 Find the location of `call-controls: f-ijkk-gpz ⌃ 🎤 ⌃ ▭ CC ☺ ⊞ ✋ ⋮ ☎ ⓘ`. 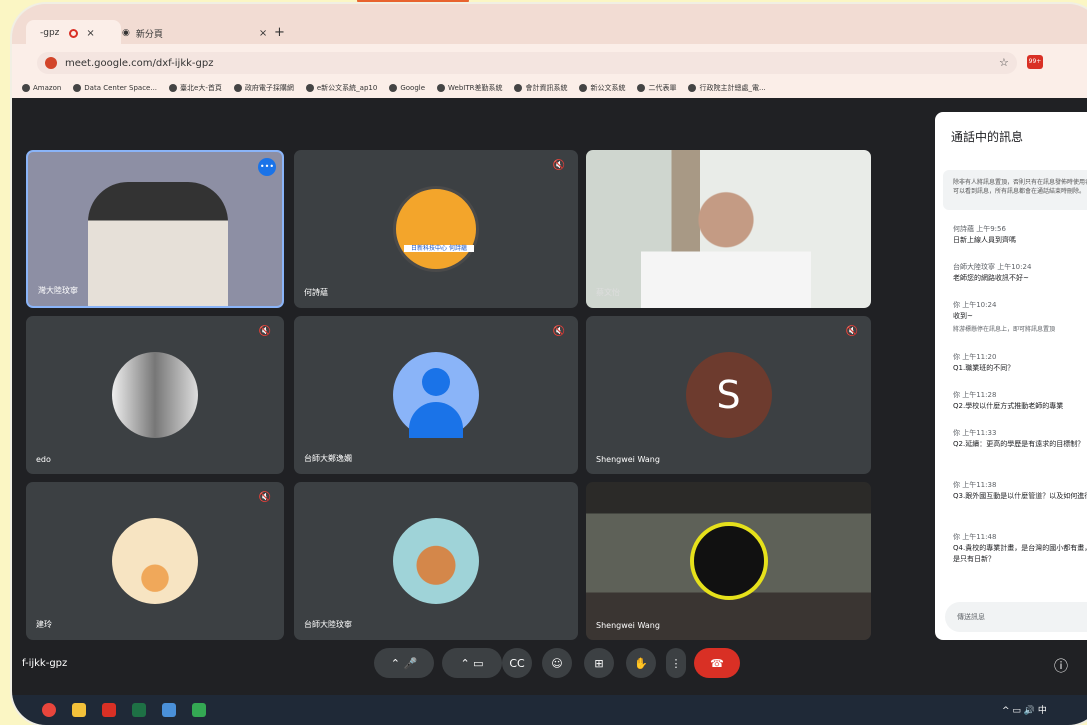

call-controls: f-ijkk-gpz ⌃ 🎤 ⌃ ▭ CC ☺ ⊞ ✋ ⋮ ☎ ⓘ is located at coordinates (549, 663).